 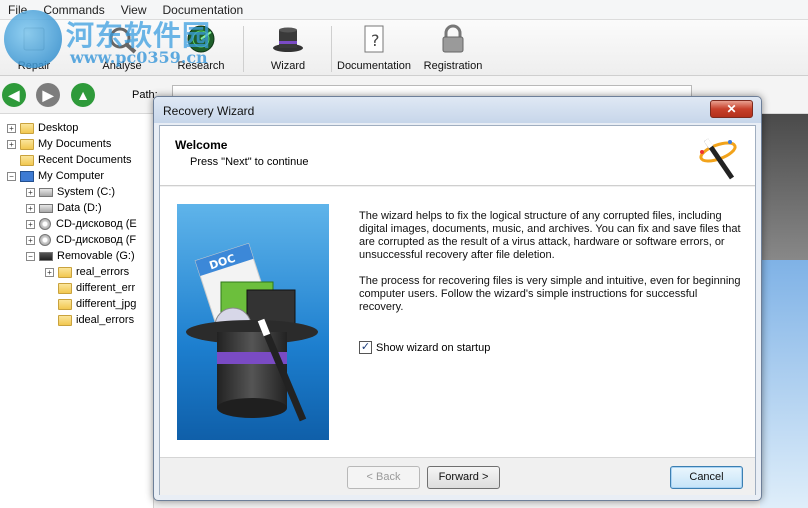 I want to click on tree-item-cd-drive-f: + CD-дисковод (F, so click(x=81, y=240).